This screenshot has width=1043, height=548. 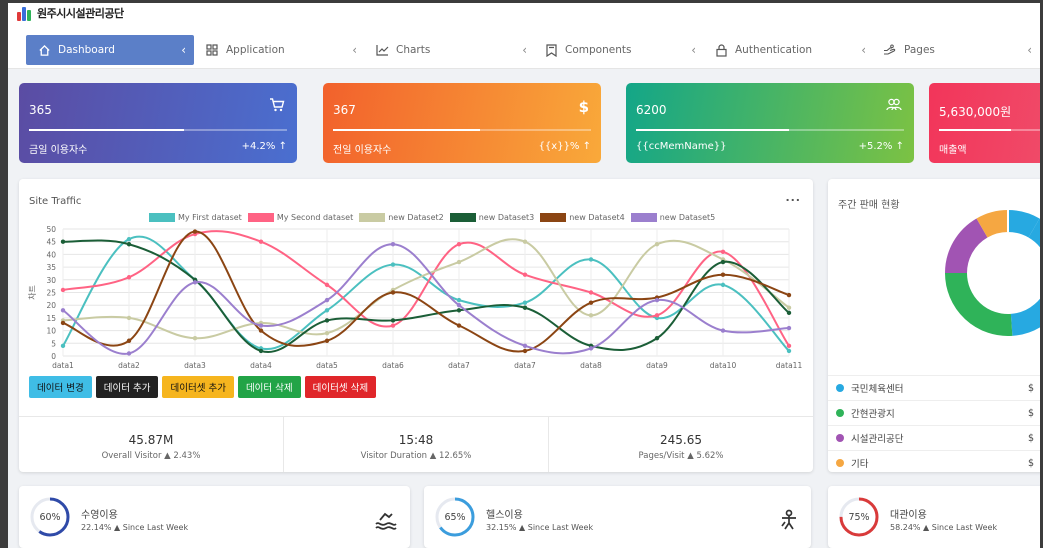 What do you see at coordinates (269, 387) in the screenshot?
I see `chart-action-button: 데이터 삭제` at bounding box center [269, 387].